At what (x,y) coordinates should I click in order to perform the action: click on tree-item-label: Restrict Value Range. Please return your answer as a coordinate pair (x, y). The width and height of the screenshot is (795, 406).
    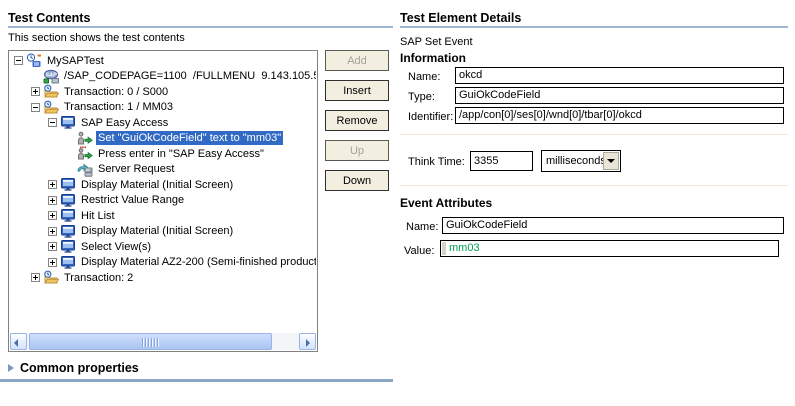
    Looking at the image, I should click on (133, 200).